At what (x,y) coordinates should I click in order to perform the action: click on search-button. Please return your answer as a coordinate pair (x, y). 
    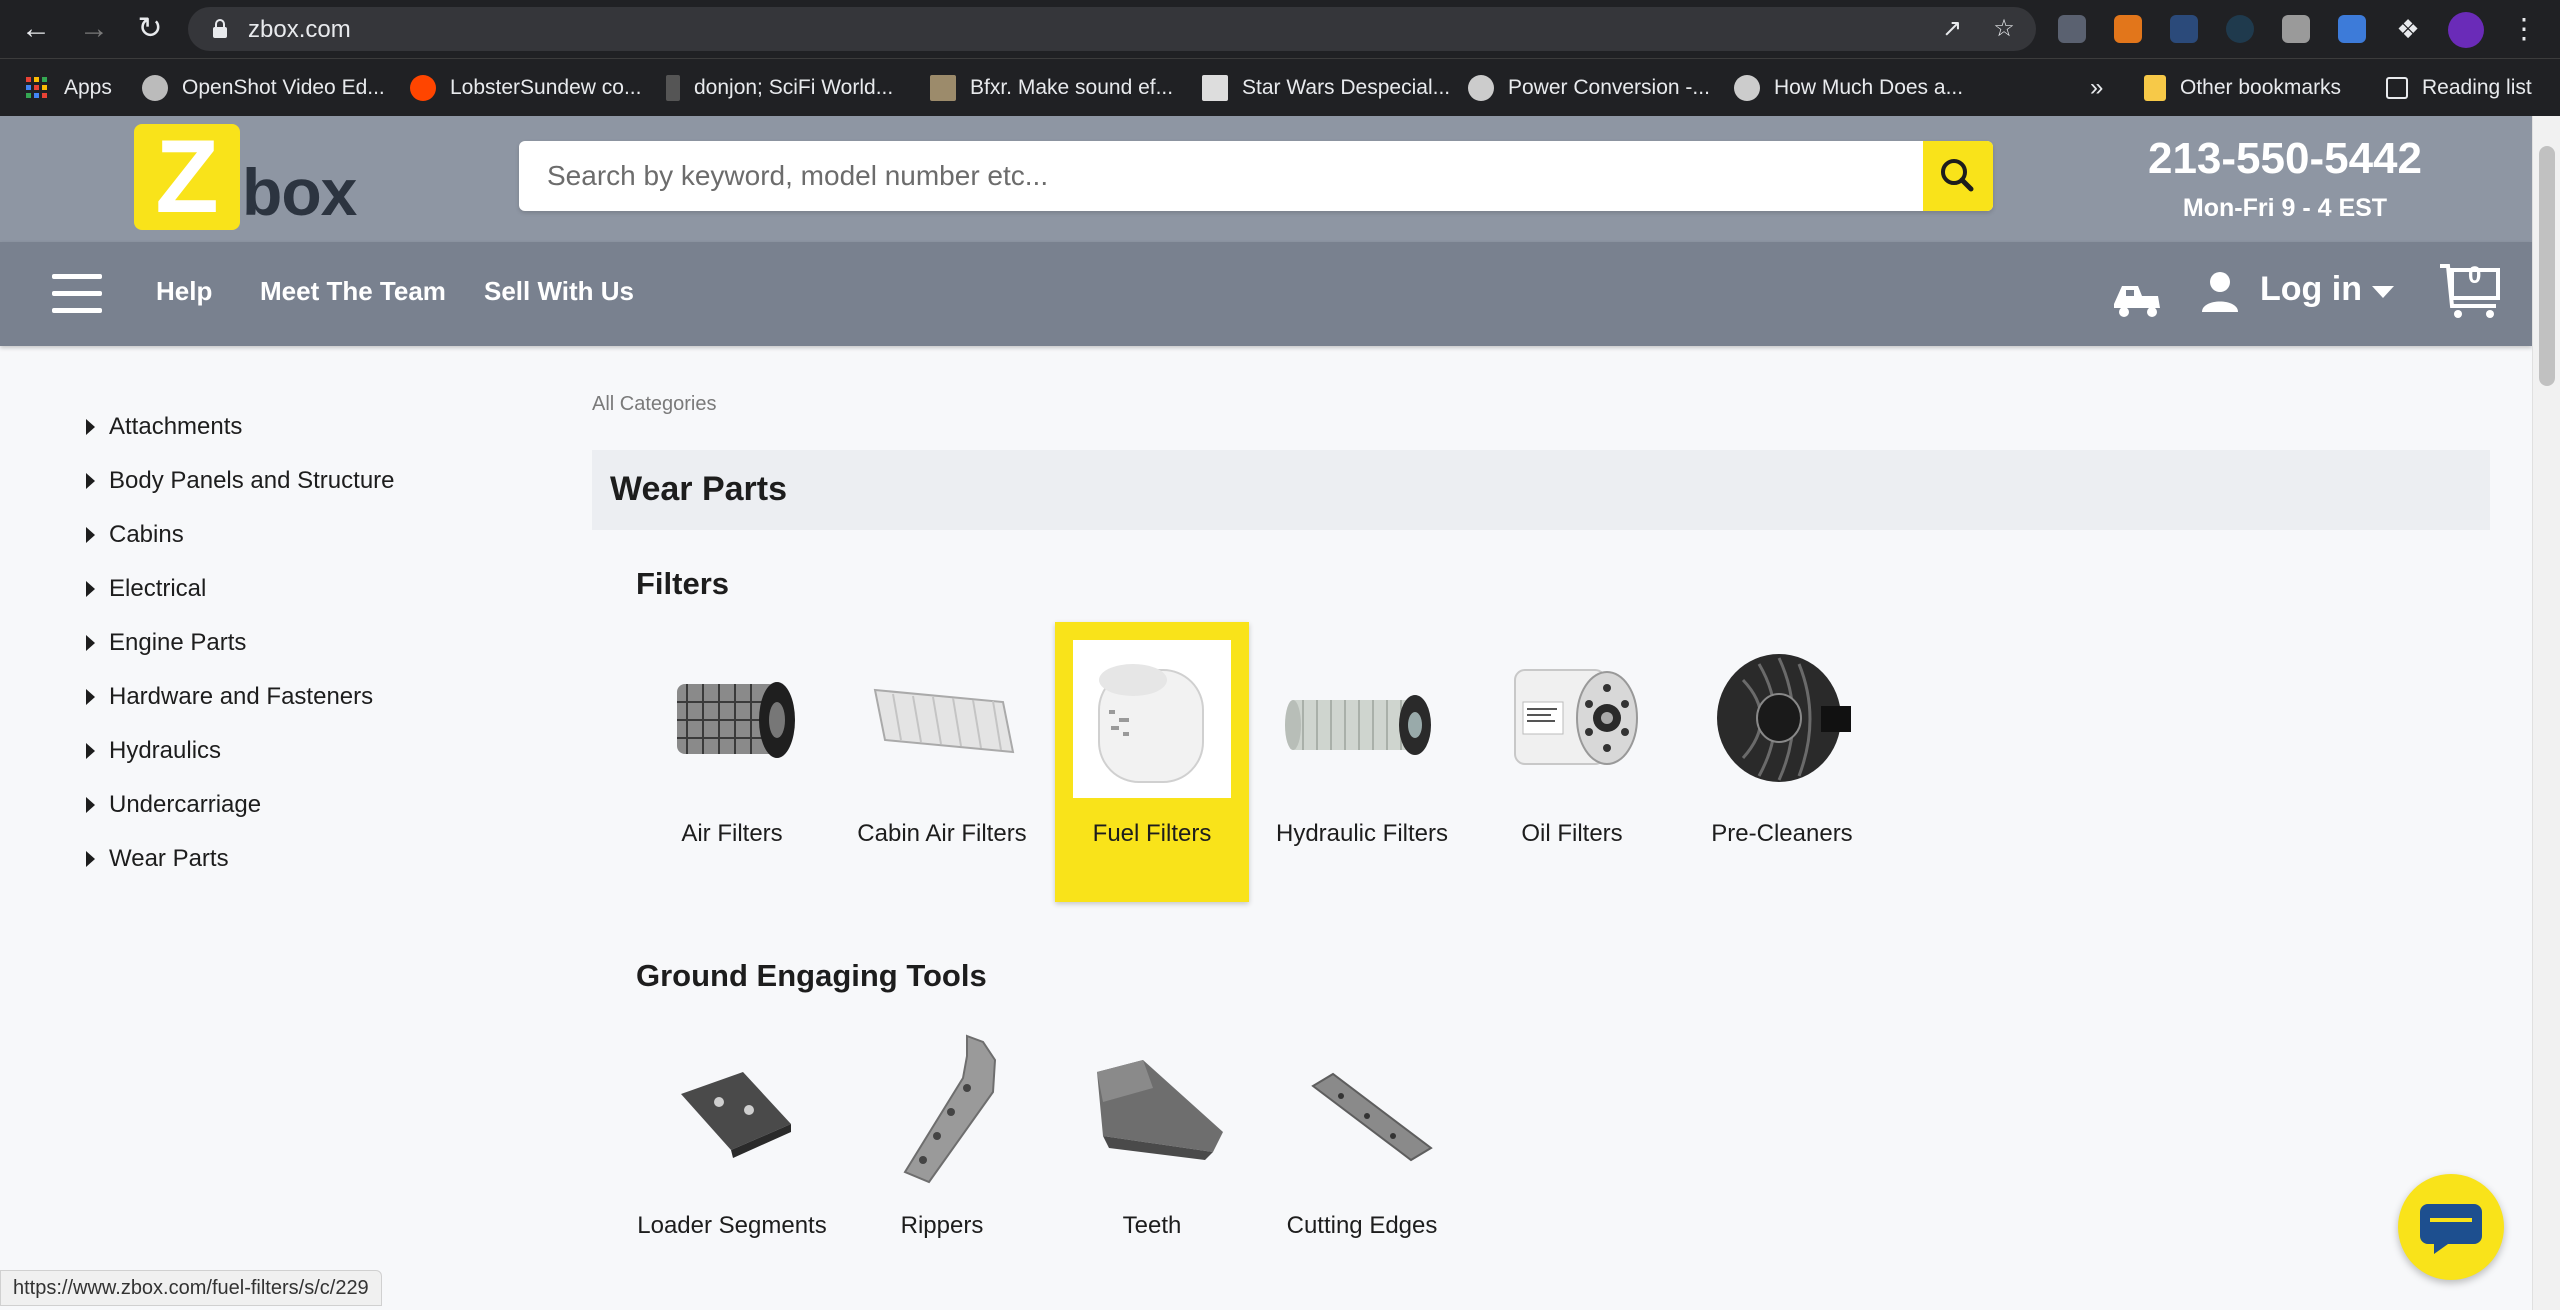
    Looking at the image, I should click on (1958, 176).